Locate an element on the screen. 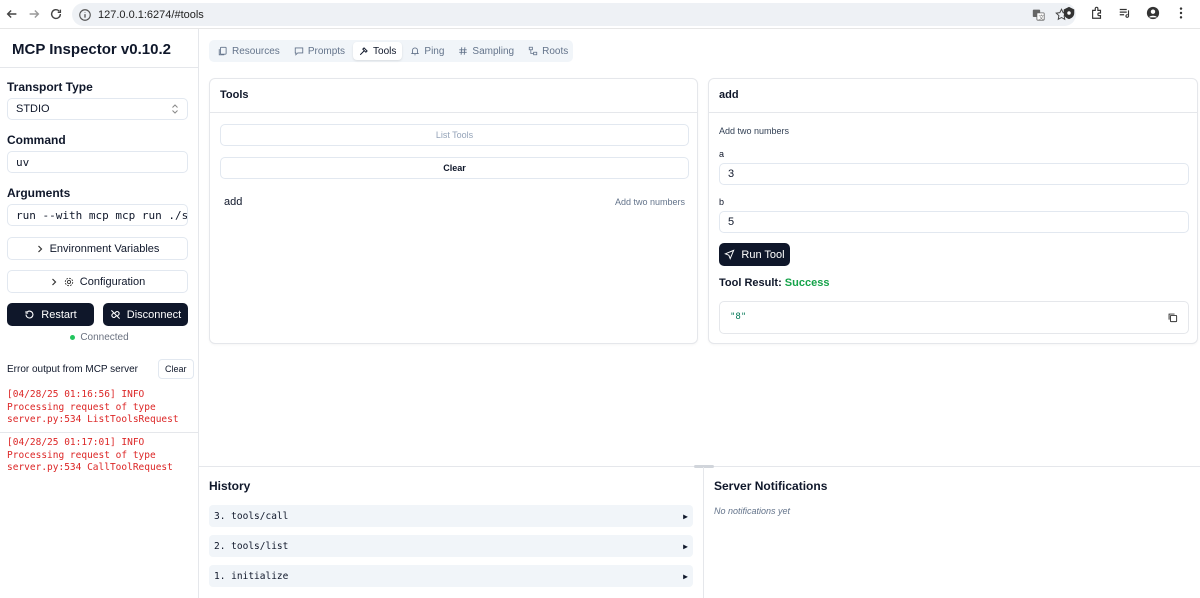 The width and height of the screenshot is (1200, 598). tab-roots: Roots is located at coordinates (548, 51).